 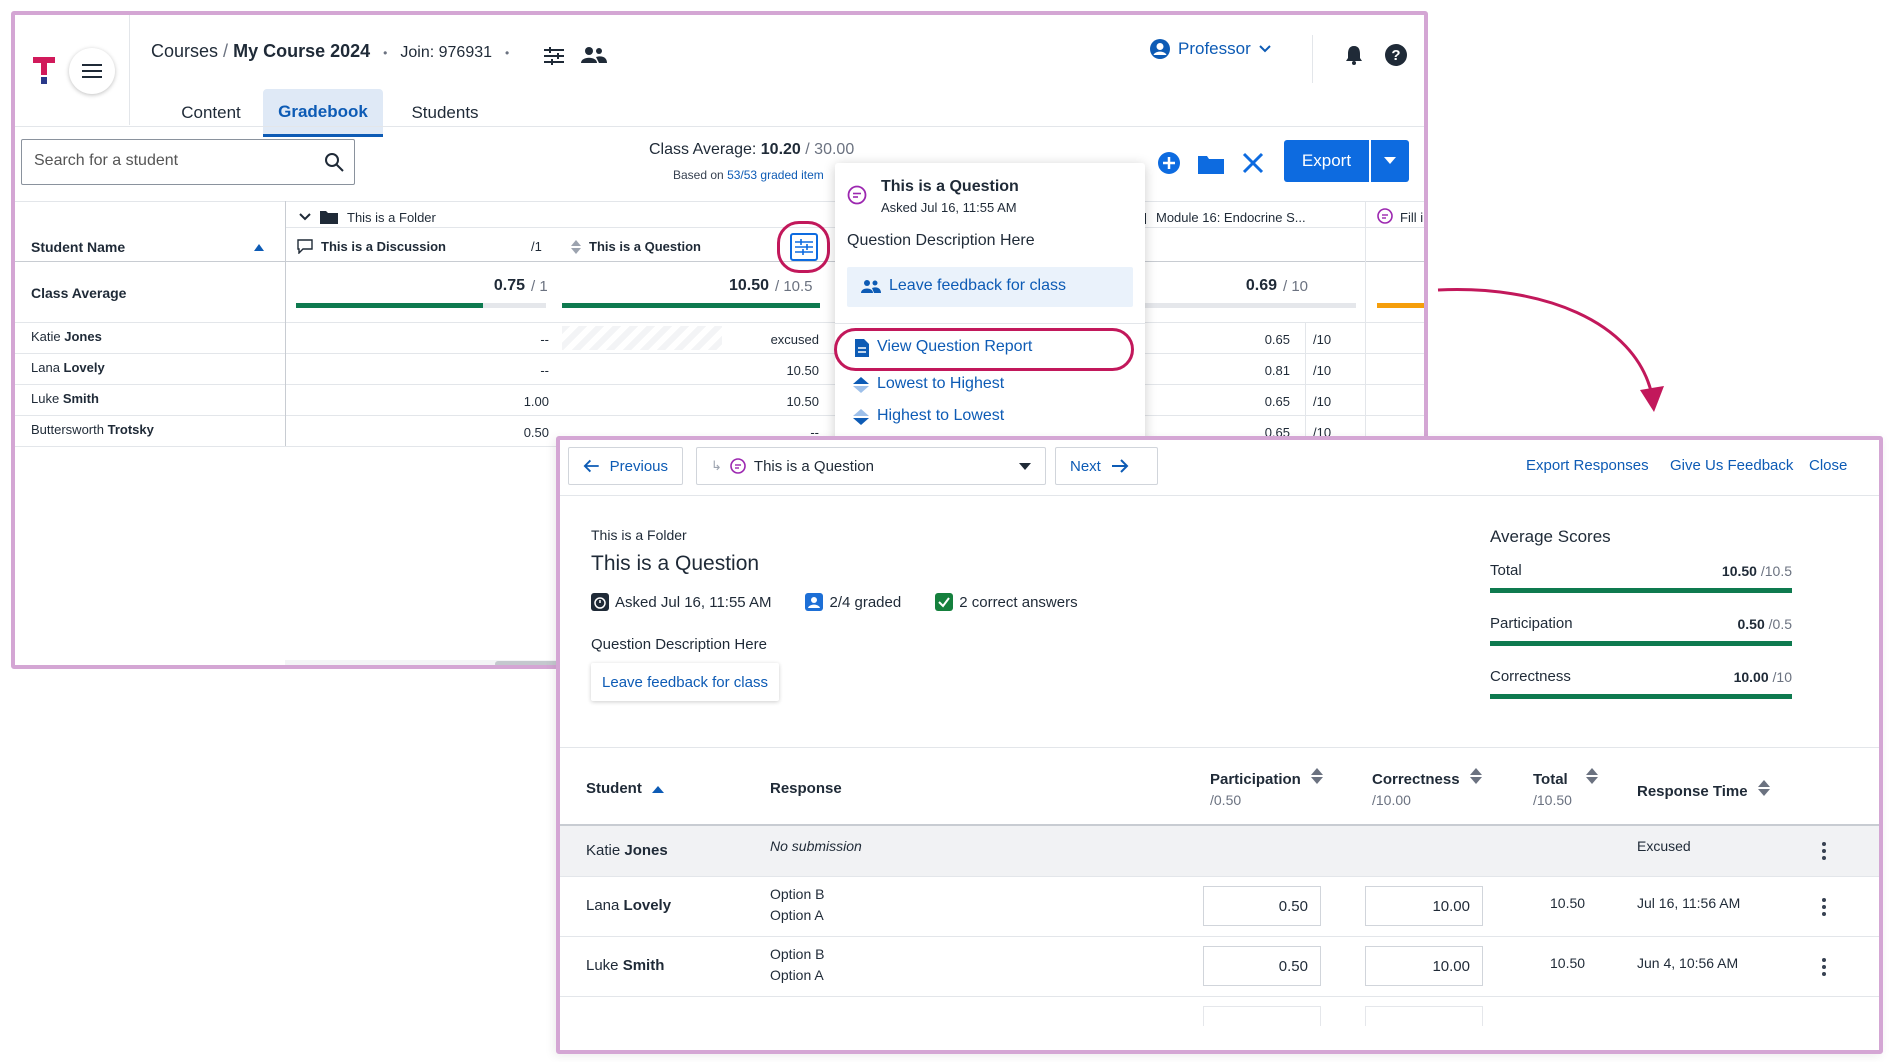 What do you see at coordinates (334, 162) in the screenshot?
I see `search-icon` at bounding box center [334, 162].